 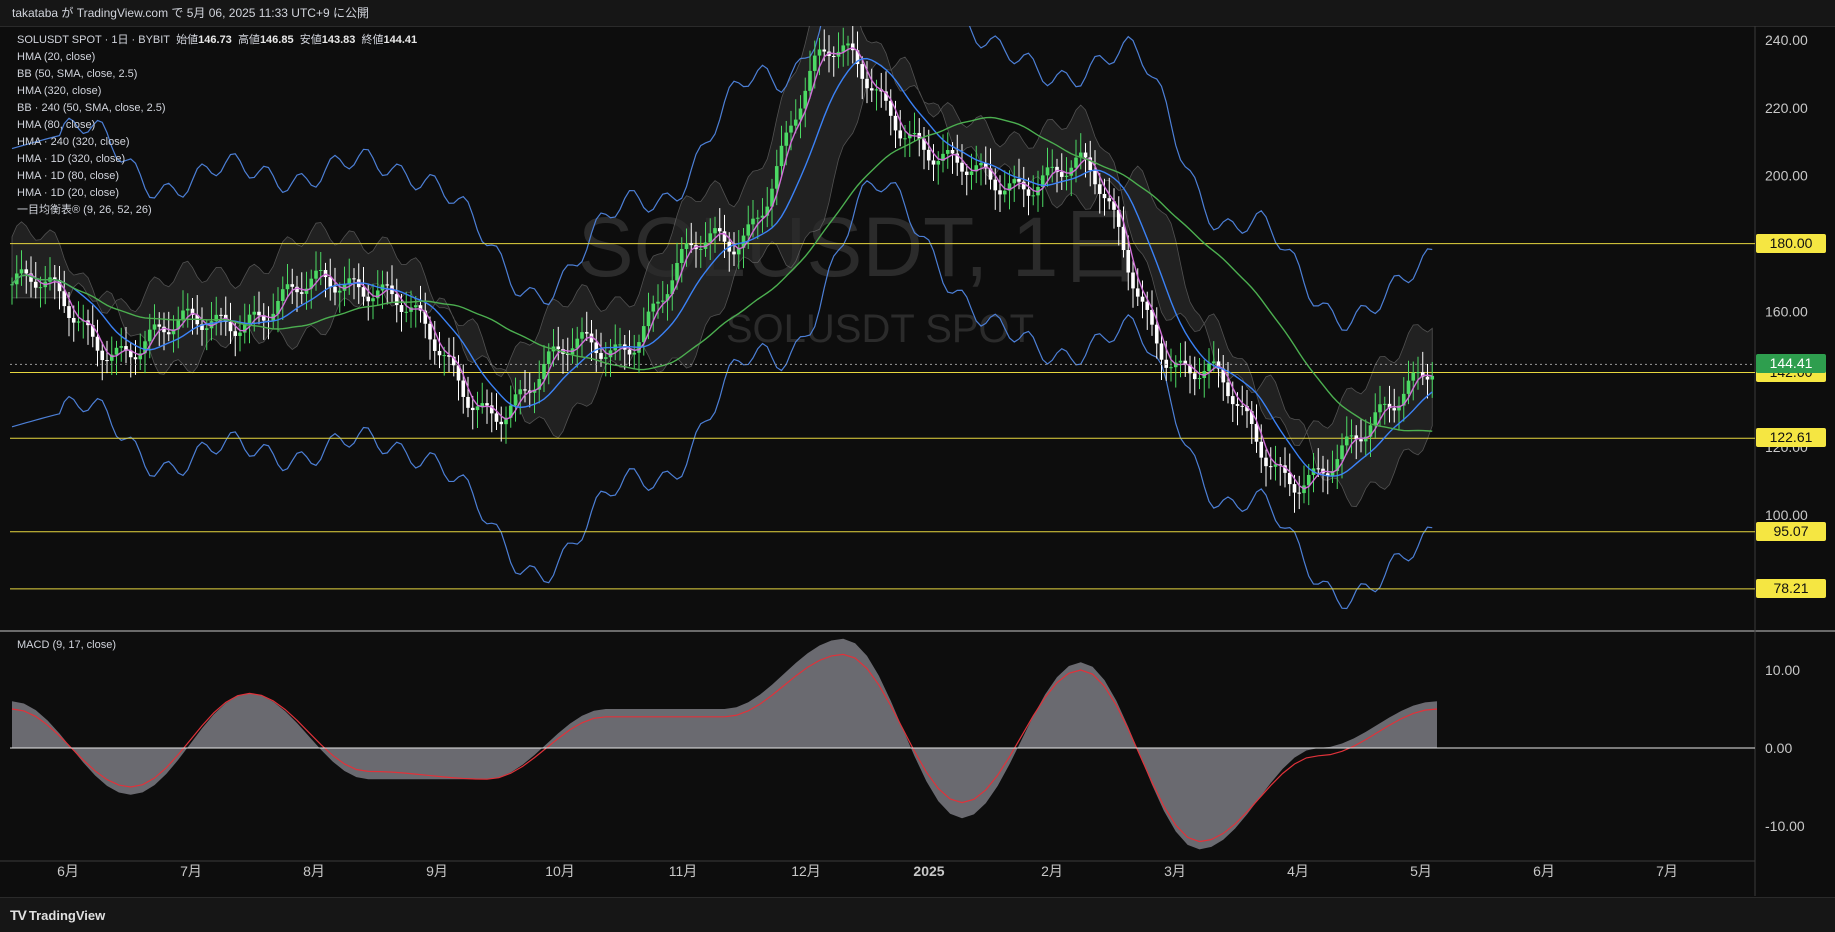 What do you see at coordinates (338, 40) in the screenshot?
I see `low-value: 143.83` at bounding box center [338, 40].